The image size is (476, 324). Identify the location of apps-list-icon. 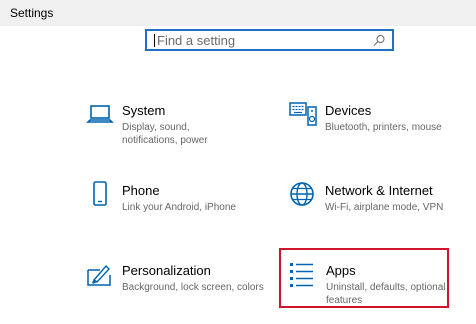
(301, 275).